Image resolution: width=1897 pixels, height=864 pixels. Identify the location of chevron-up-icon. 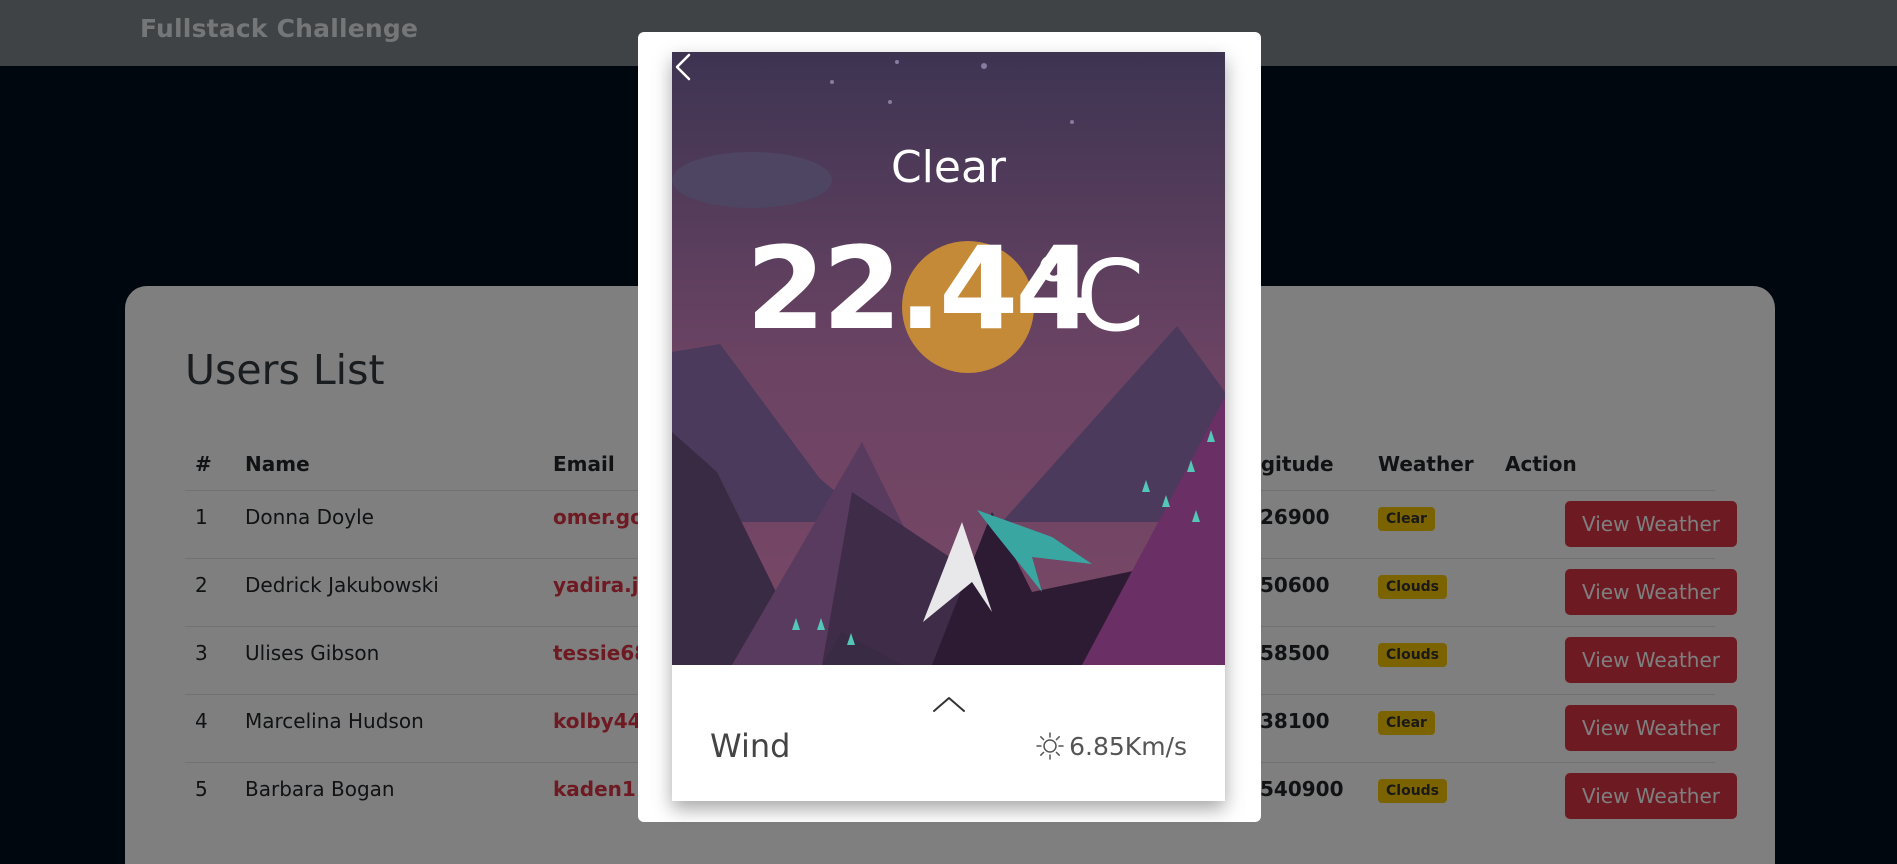
(949, 704).